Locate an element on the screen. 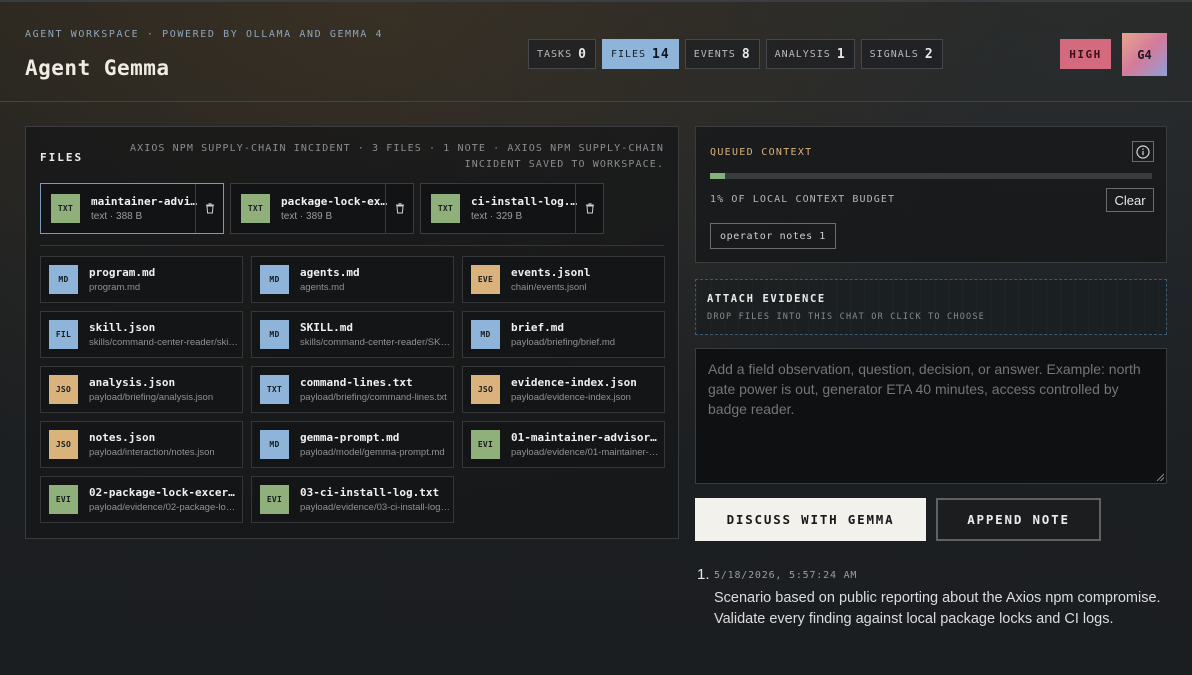  info-icon is located at coordinates (1143, 151).